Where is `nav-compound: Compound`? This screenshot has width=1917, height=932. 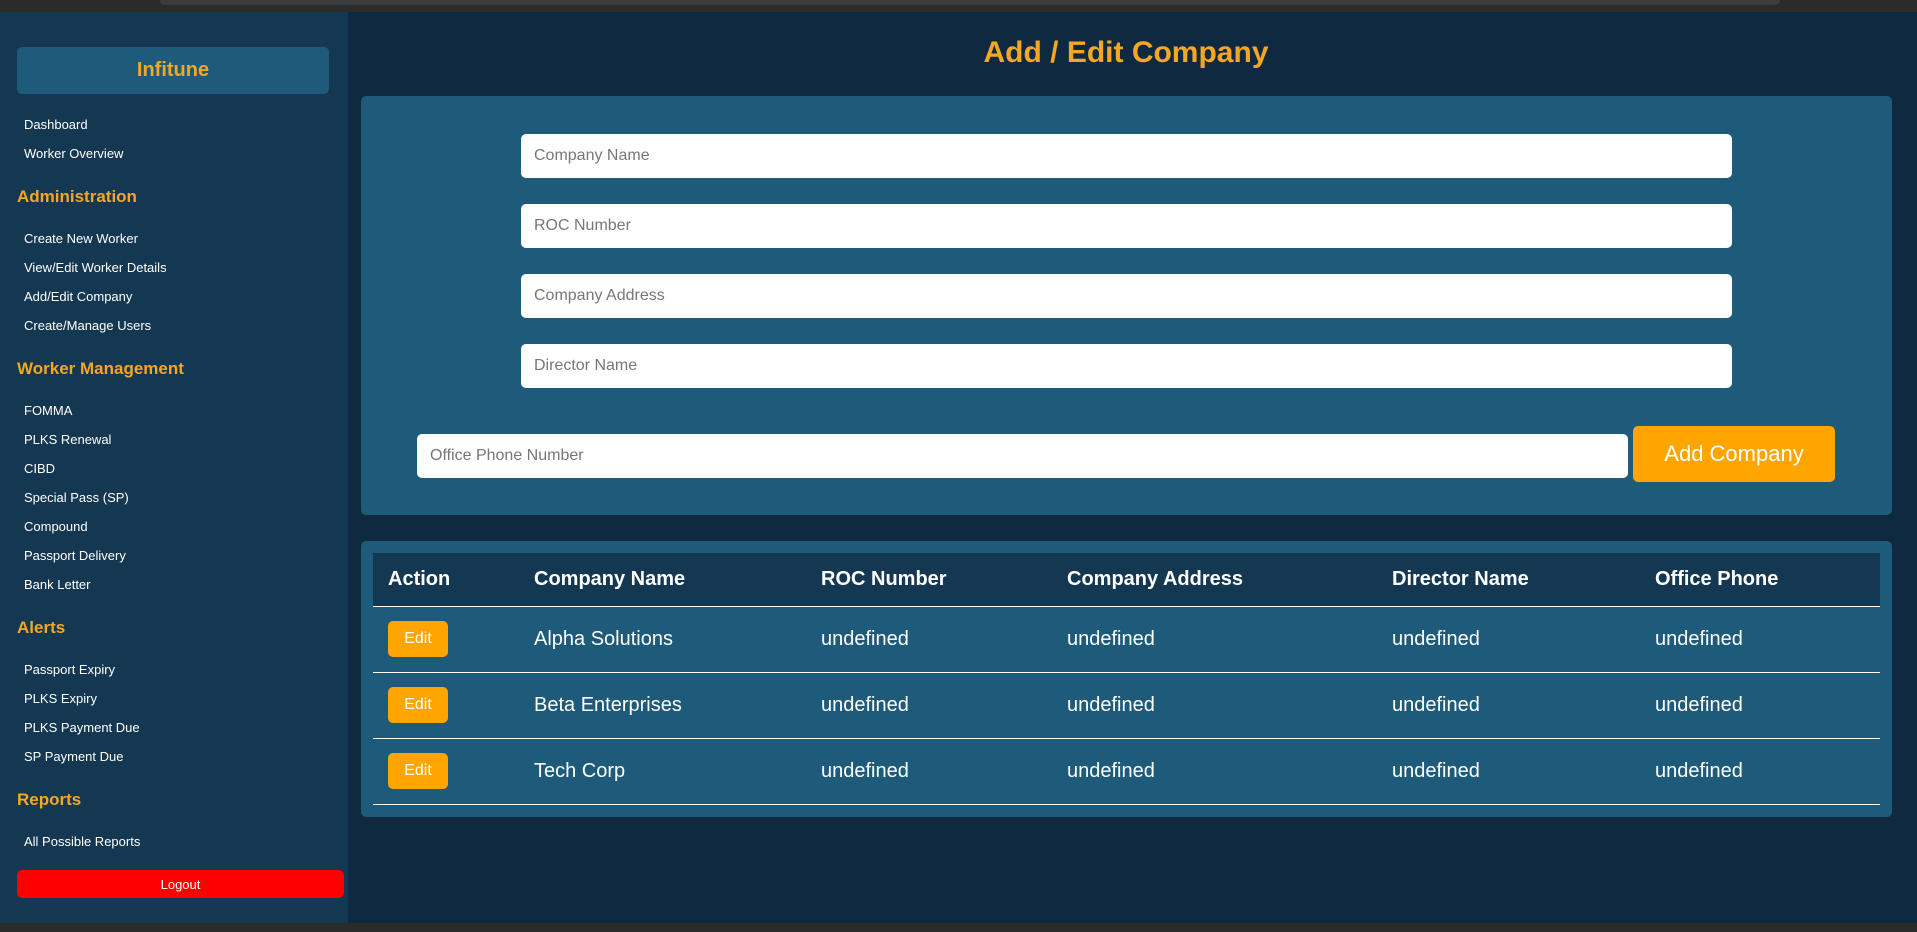 nav-compound: Compound is located at coordinates (56, 526).